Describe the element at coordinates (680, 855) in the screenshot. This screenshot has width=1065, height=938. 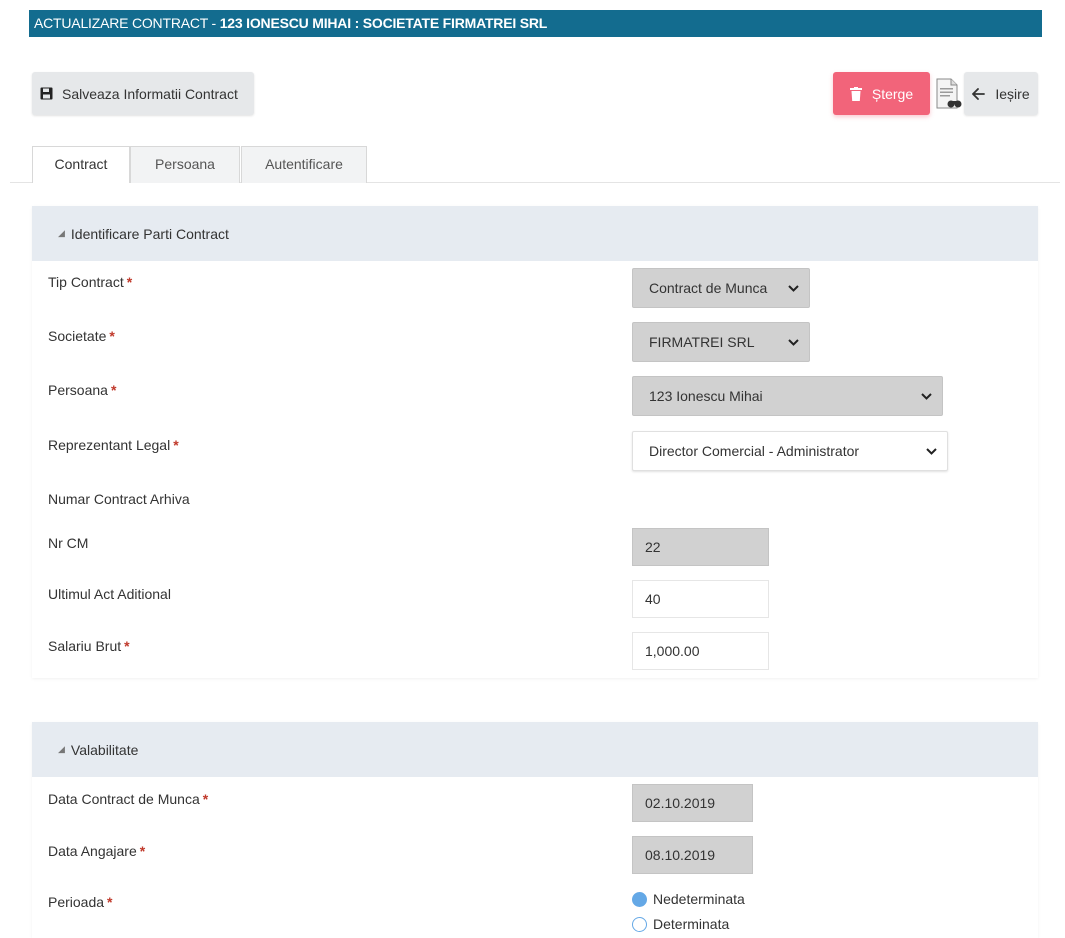
I see `data-angajare-value: 08.10.2019` at that location.